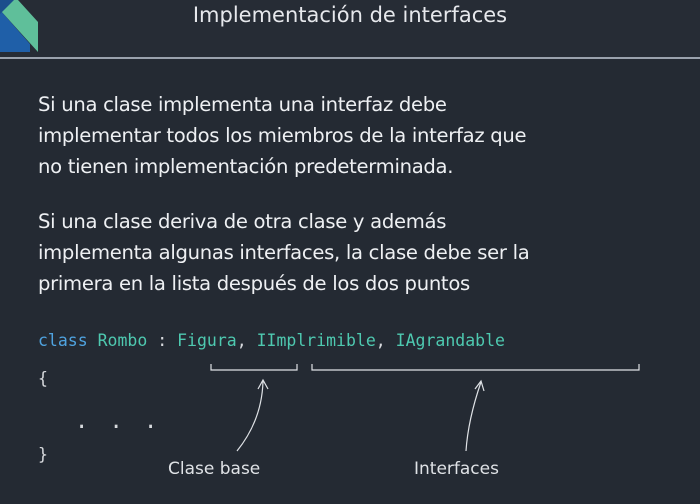 This screenshot has width=700, height=504. I want to click on base-class-arrow, so click(250, 416).